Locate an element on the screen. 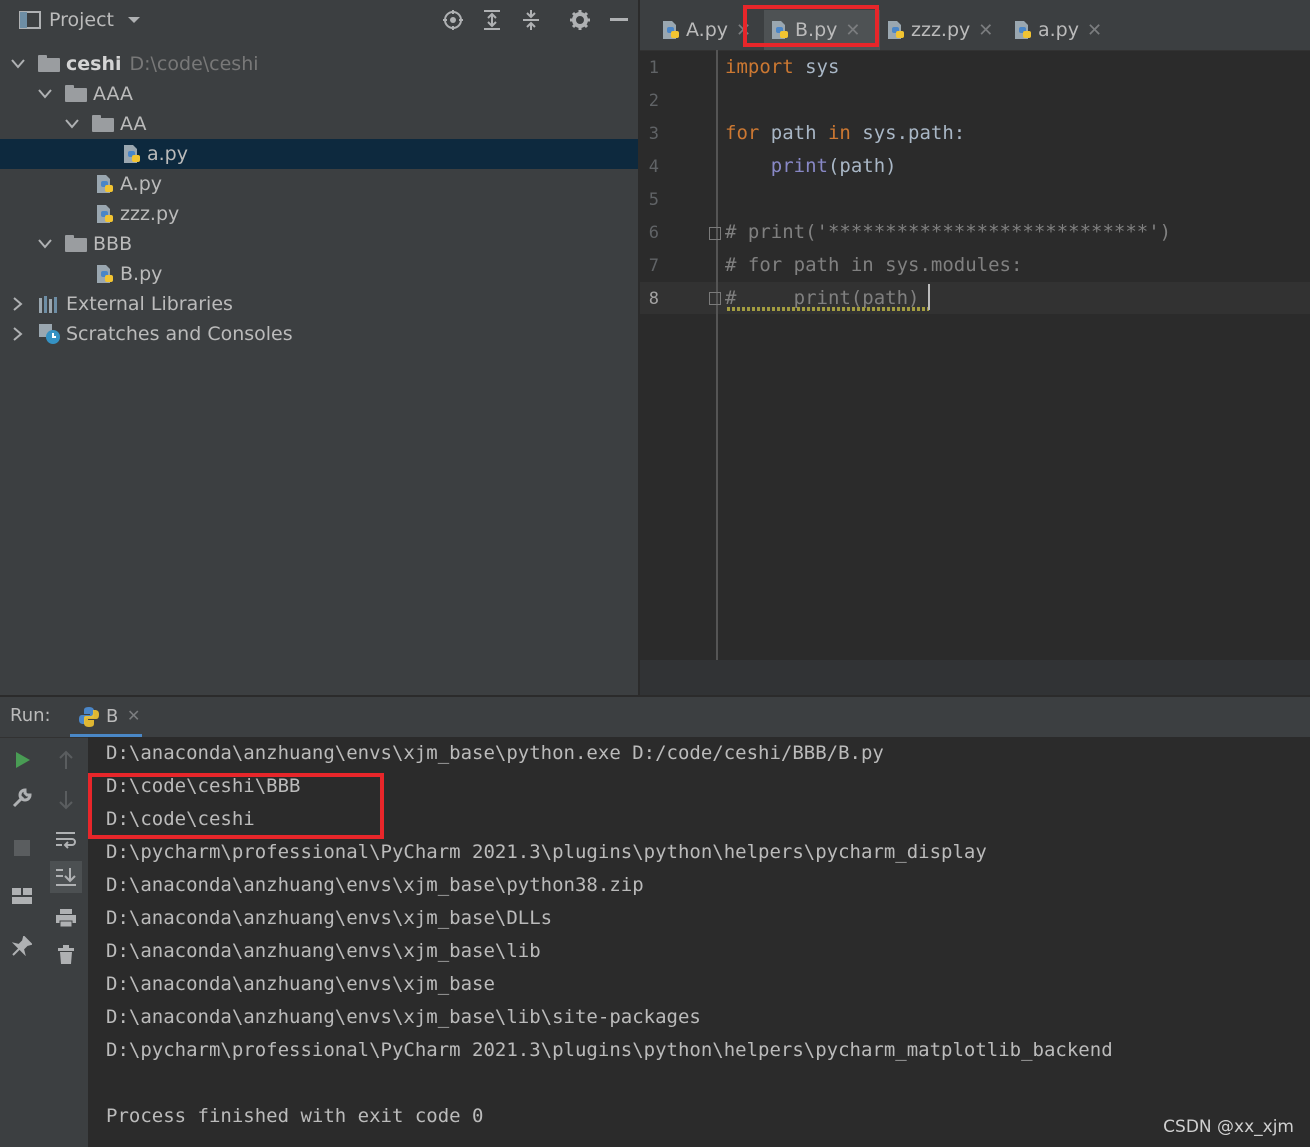 The image size is (1310, 1147). tree-item-zzz-py: zzz.py is located at coordinates (319, 214).